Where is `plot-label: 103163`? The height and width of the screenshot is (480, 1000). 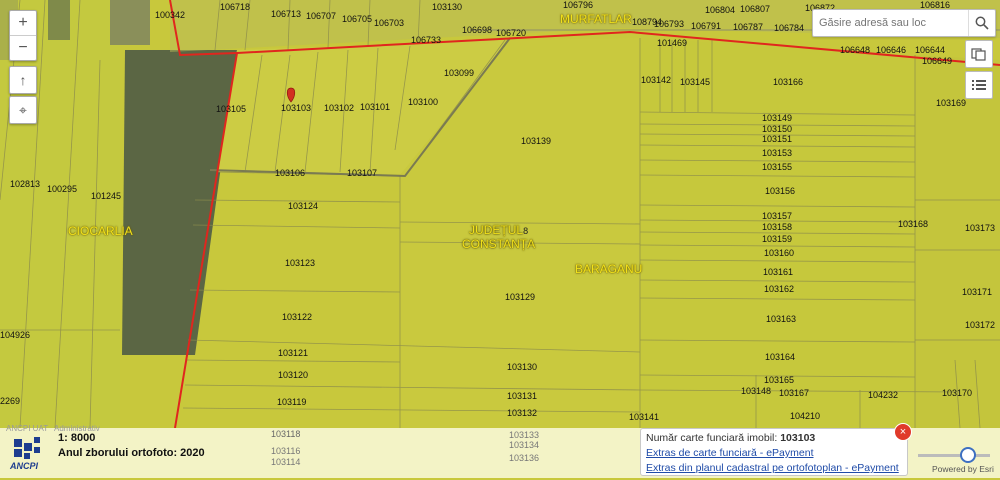
plot-label: 103163 is located at coordinates (781, 319).